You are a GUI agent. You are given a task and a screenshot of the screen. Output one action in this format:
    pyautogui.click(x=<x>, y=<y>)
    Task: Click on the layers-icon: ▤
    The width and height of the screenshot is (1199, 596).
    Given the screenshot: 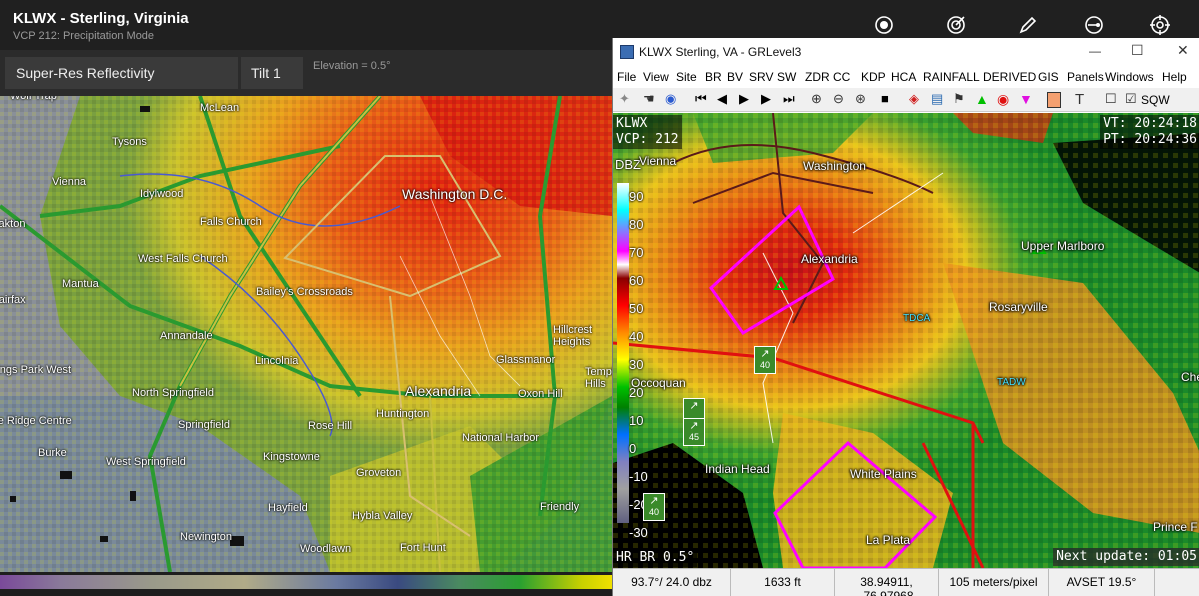 What is the action you would take?
    pyautogui.click(x=940, y=100)
    